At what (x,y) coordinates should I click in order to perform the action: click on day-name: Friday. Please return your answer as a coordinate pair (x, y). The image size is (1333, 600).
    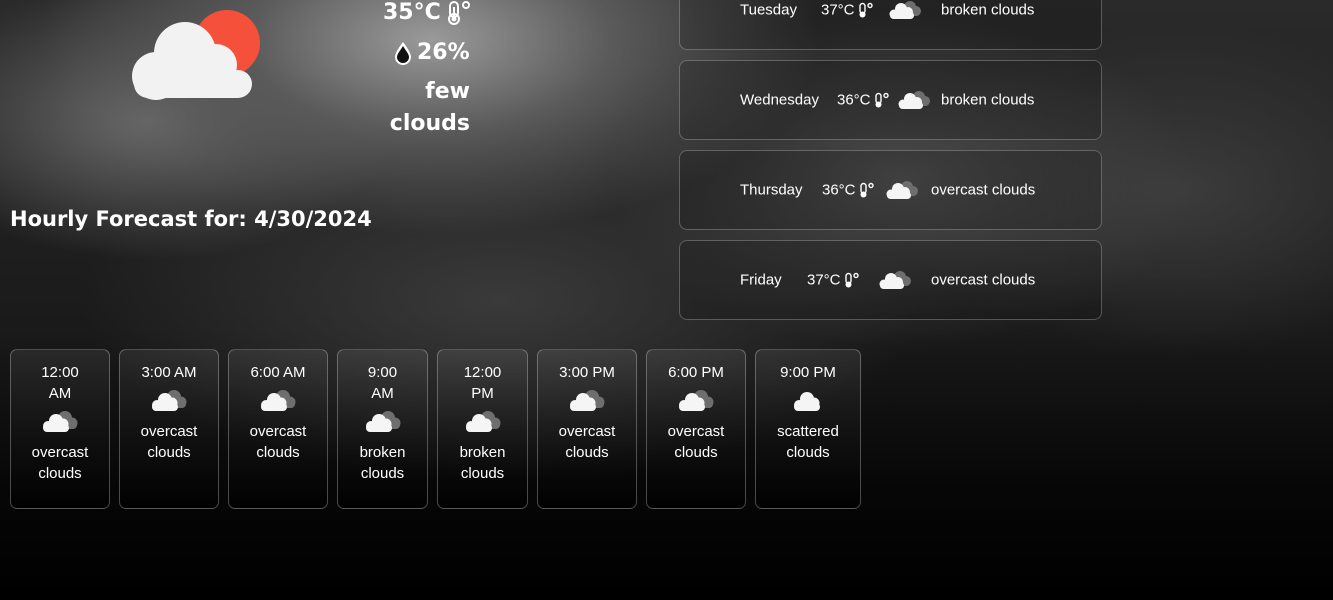
    Looking at the image, I should click on (761, 280).